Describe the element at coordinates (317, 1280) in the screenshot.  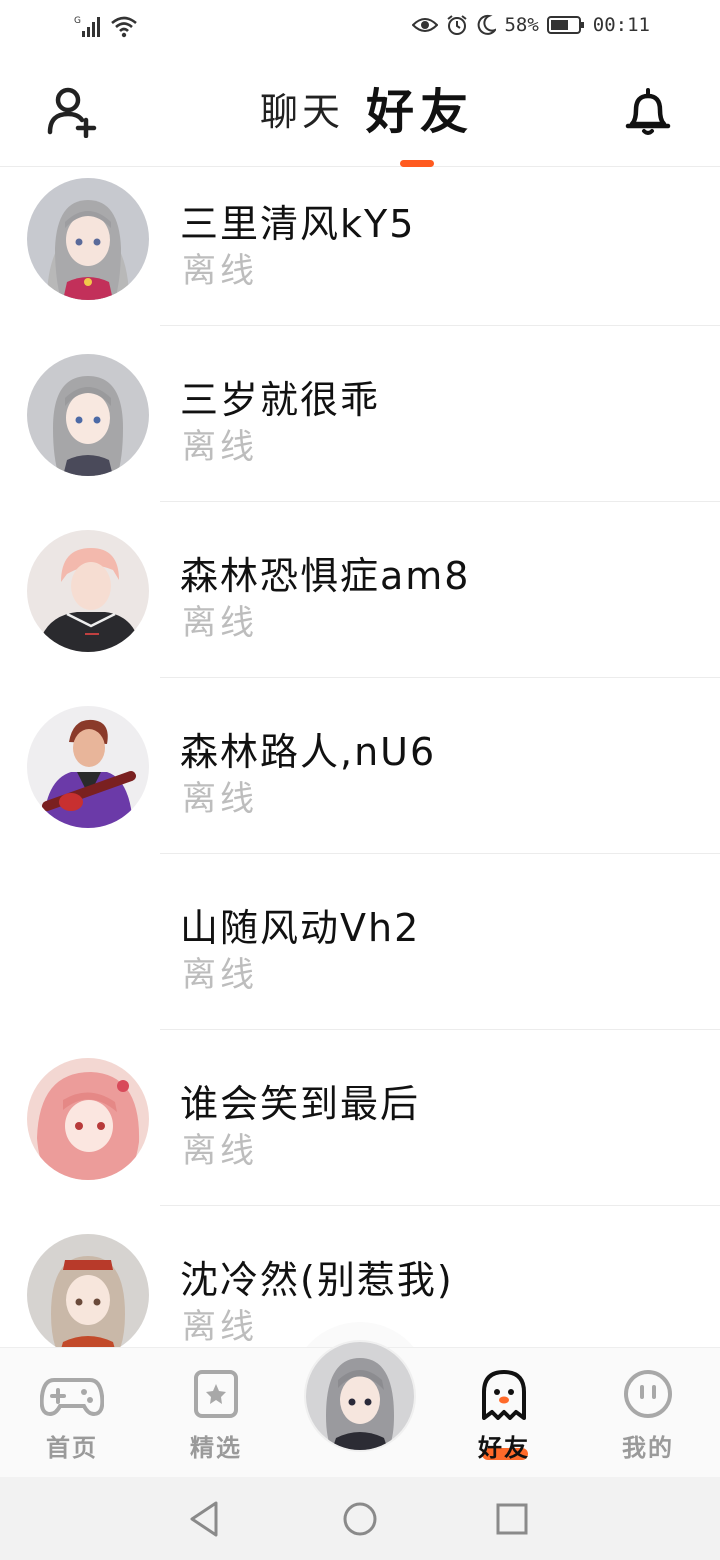
I see `friend-name: 沈冷然(别惹我)` at that location.